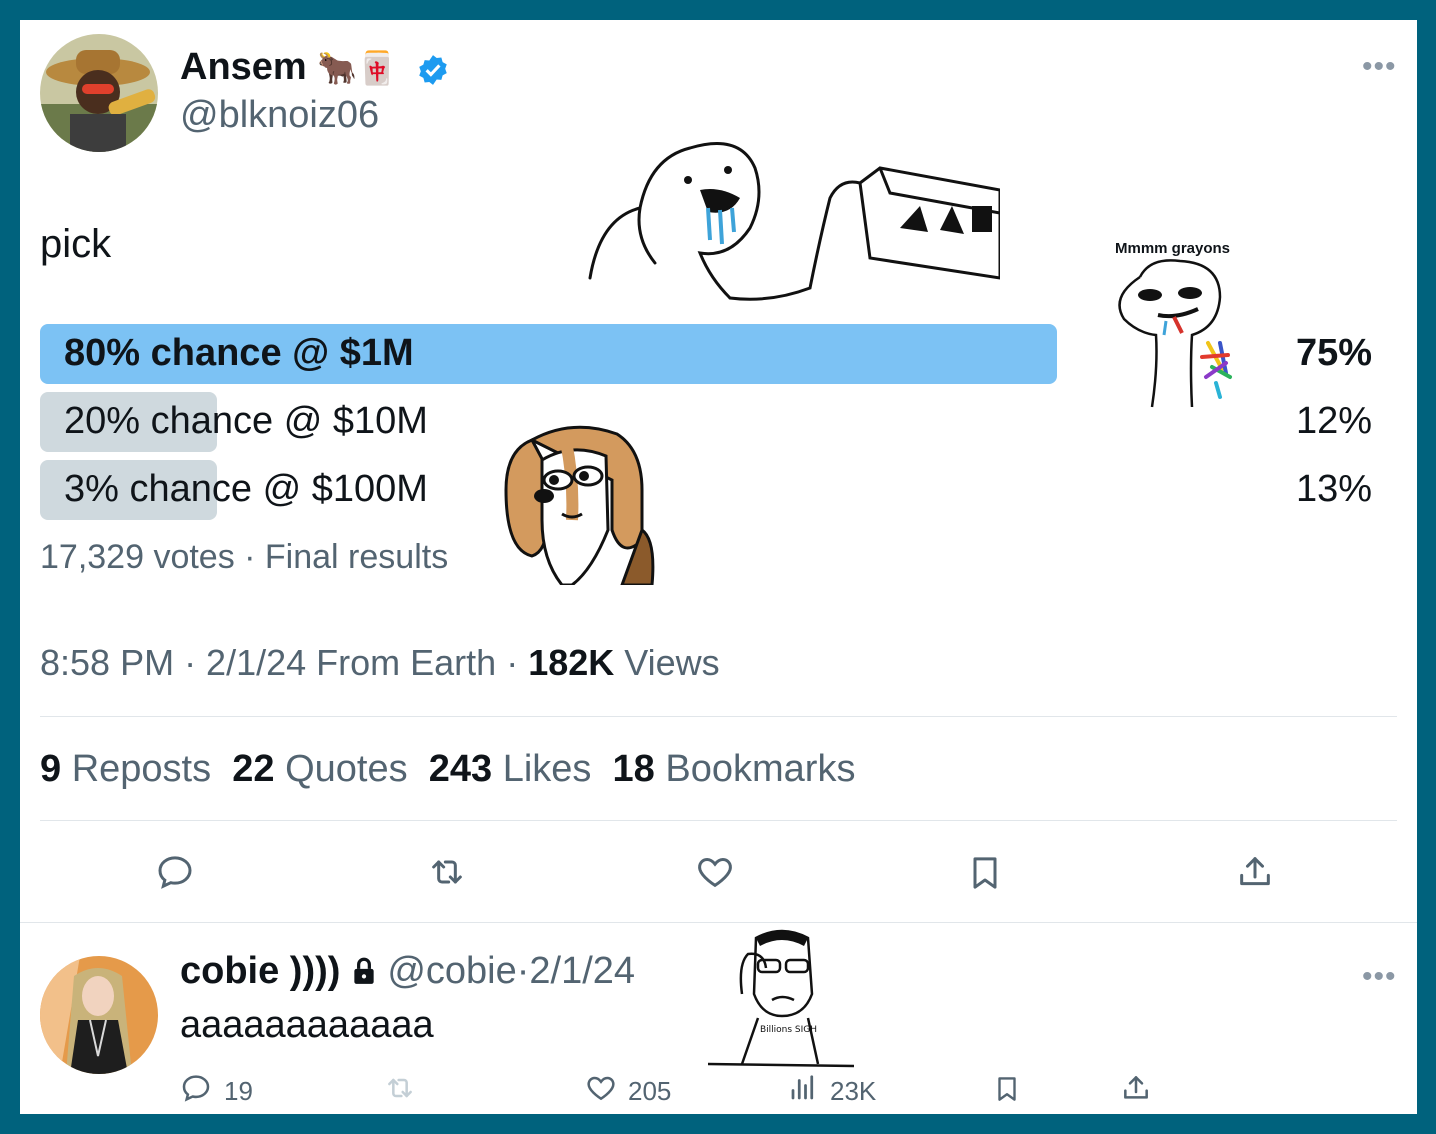 This screenshot has height=1134, width=1436. What do you see at coordinates (246, 489) in the screenshot?
I see `poll-option-label: 3% chance @ $100M` at bounding box center [246, 489].